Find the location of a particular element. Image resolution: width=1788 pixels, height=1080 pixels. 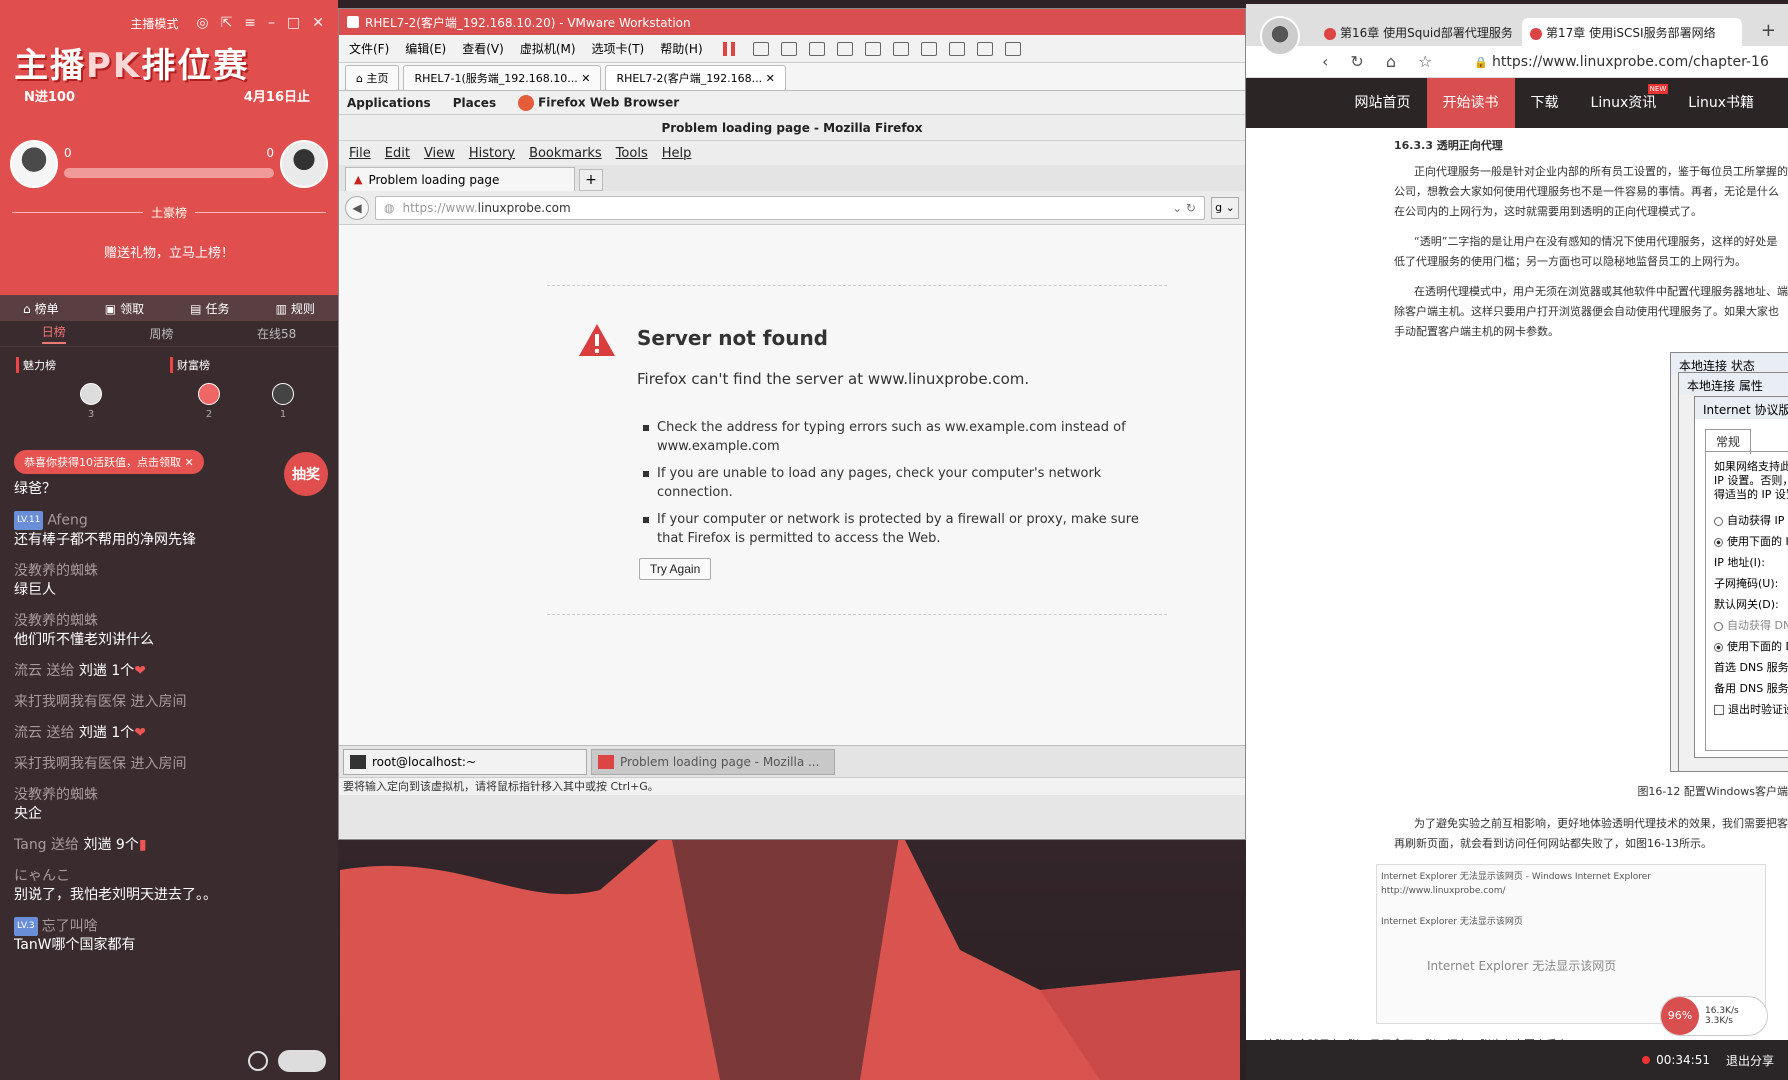

url-bar: ◍ https://www. linuxprobe.com ⌄ ↻ is located at coordinates (790, 207).